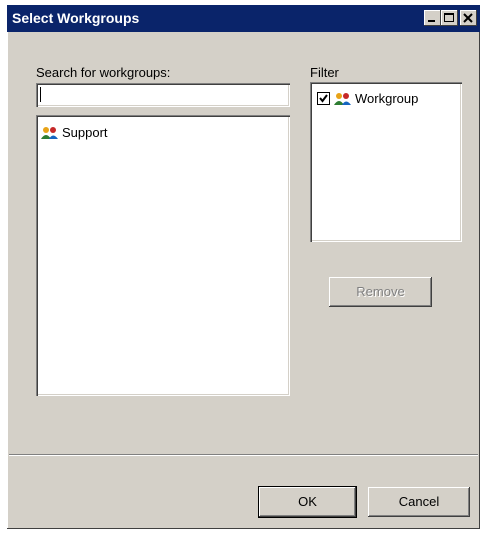 This screenshot has height=536, width=488. Describe the element at coordinates (307, 502) in the screenshot. I see `ok-button: OK` at that location.